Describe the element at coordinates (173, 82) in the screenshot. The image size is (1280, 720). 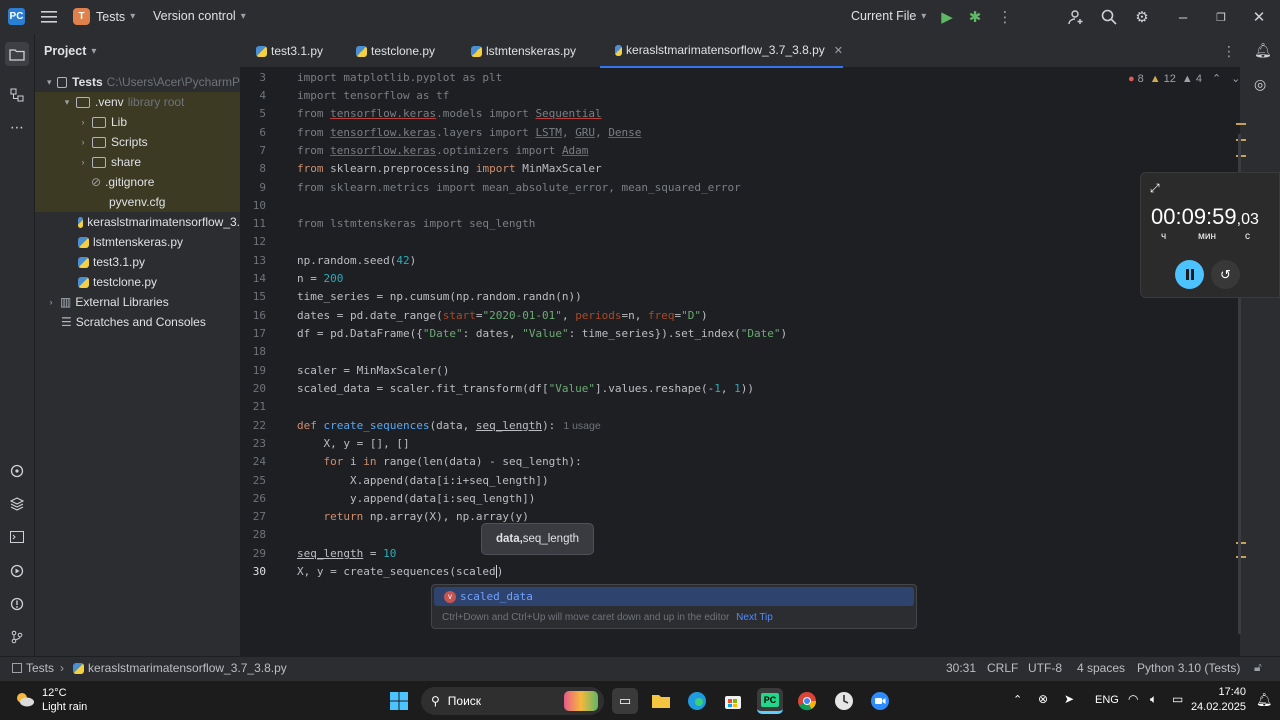
I see `tree-item-path: C:\Users\Acer\PycharmP` at that location.